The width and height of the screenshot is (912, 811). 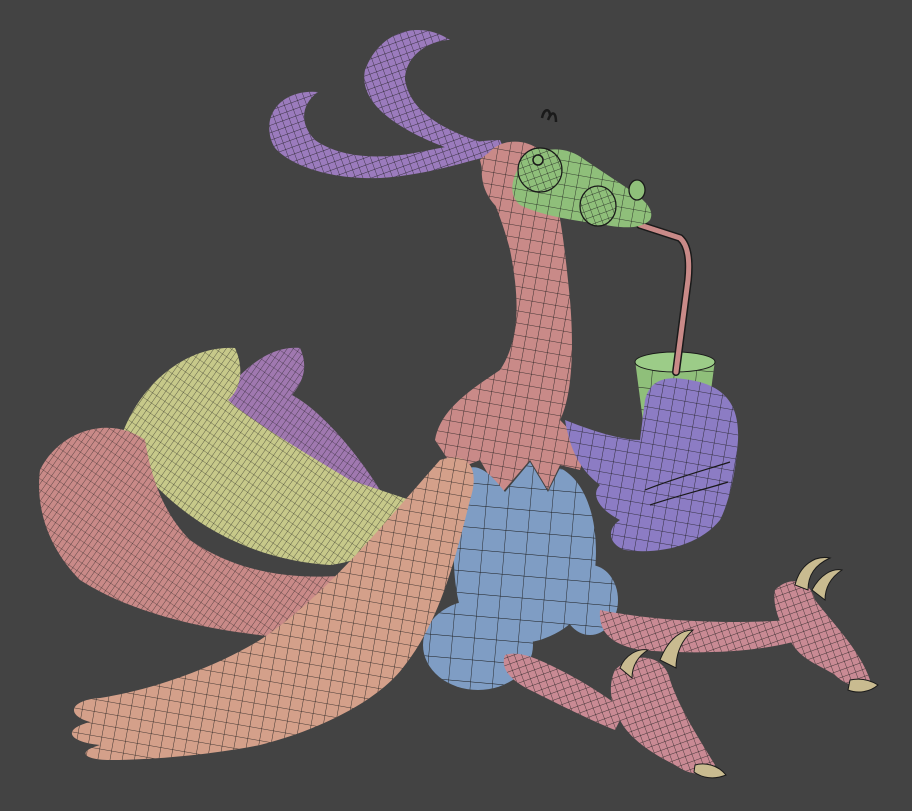 I want to click on sunglasses-lens, so click(x=637, y=190).